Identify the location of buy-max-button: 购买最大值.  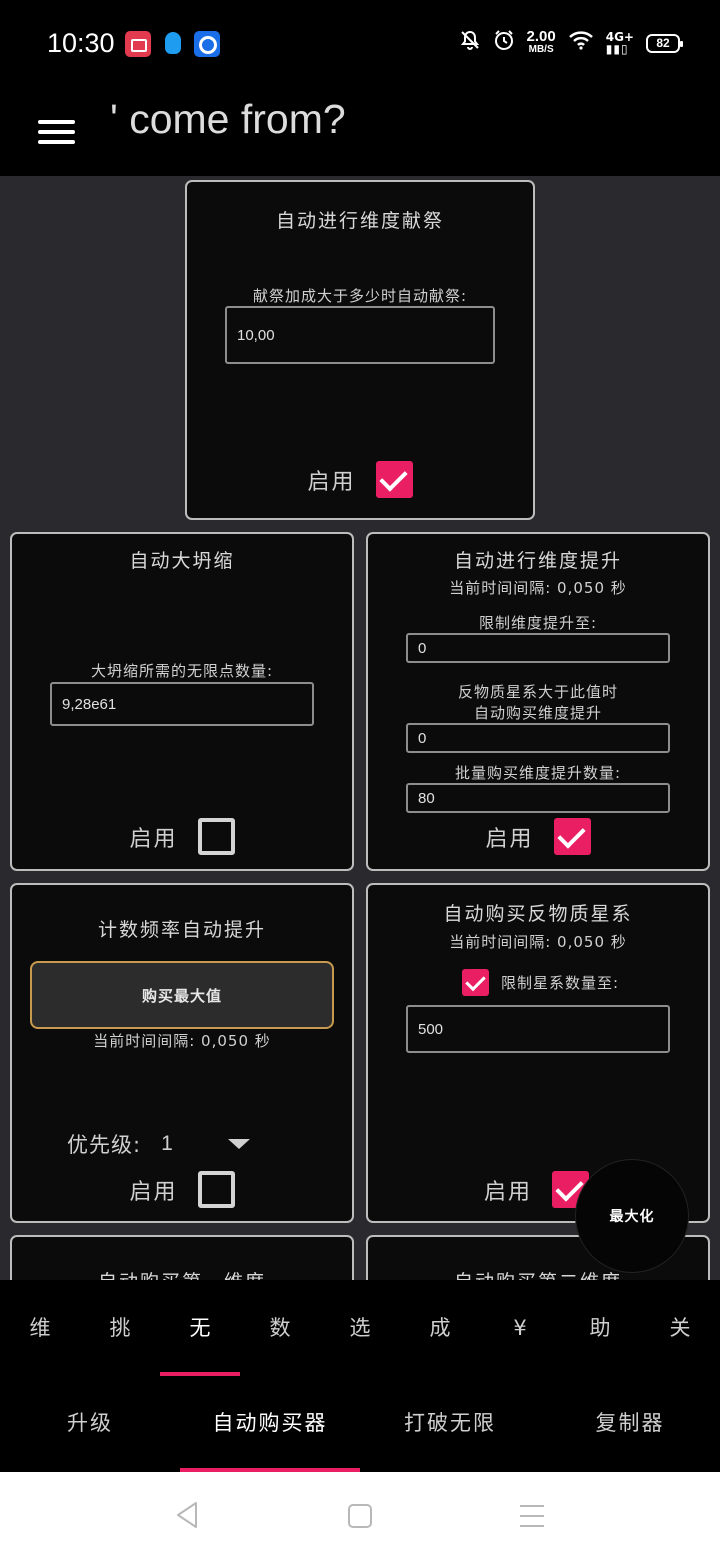
(182, 995).